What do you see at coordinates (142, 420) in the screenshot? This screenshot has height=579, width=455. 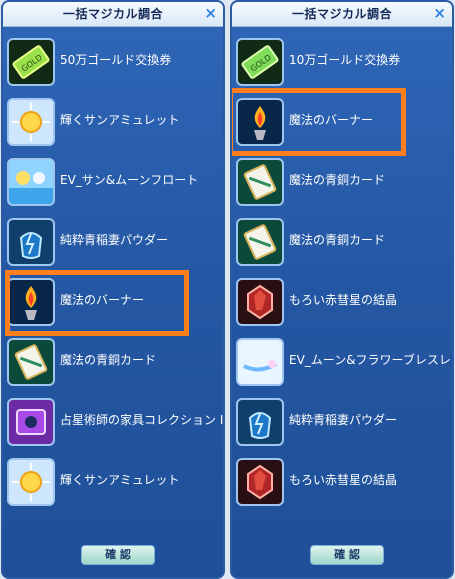 I see `item-label: 占星術師の家具コレクション II` at bounding box center [142, 420].